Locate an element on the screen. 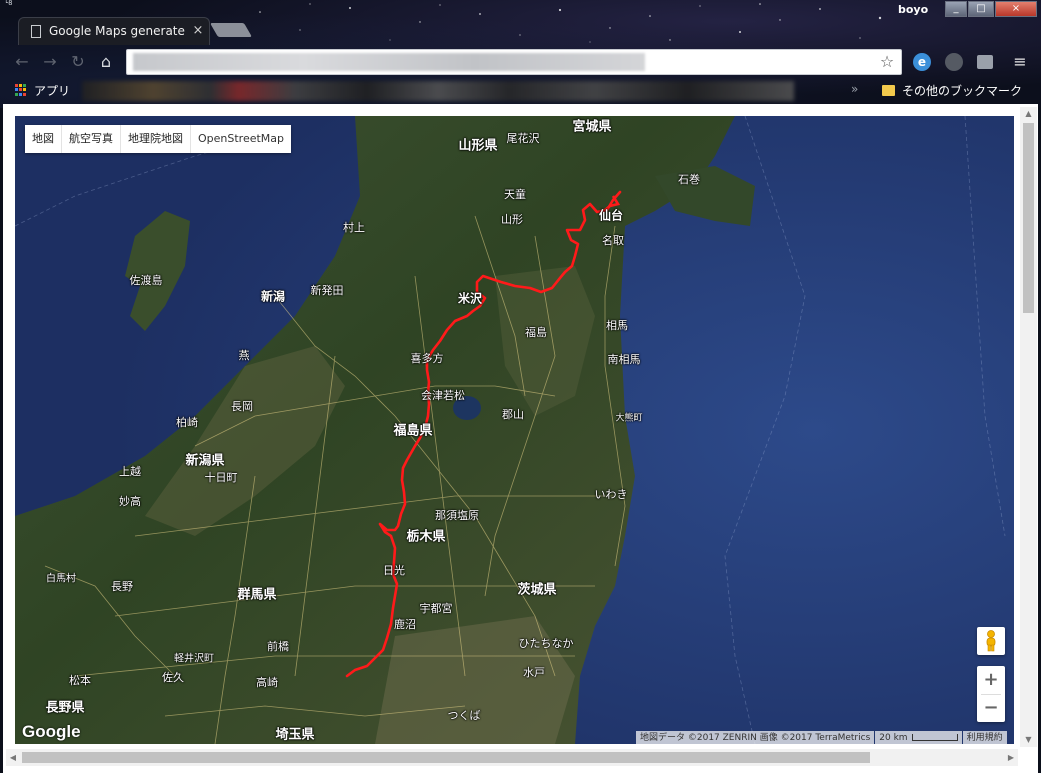 The image size is (1041, 773). scale-label: 20 km is located at coordinates (893, 738).